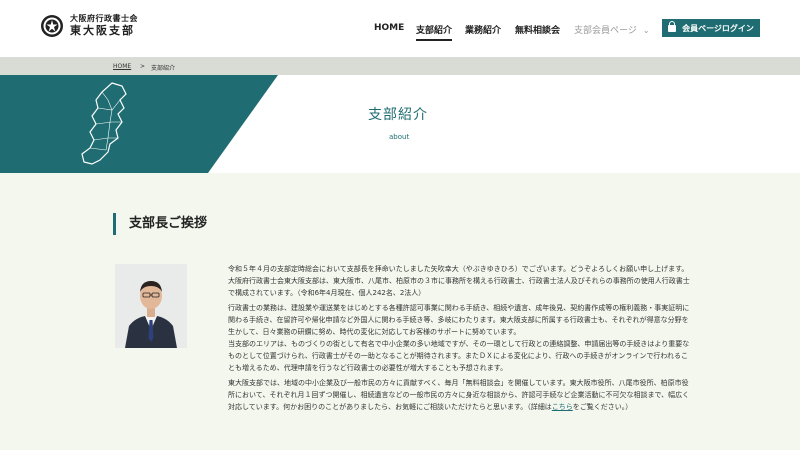 The width and height of the screenshot is (800, 450). I want to click on nav-member-page-label: 支部会員ページ, so click(605, 31).